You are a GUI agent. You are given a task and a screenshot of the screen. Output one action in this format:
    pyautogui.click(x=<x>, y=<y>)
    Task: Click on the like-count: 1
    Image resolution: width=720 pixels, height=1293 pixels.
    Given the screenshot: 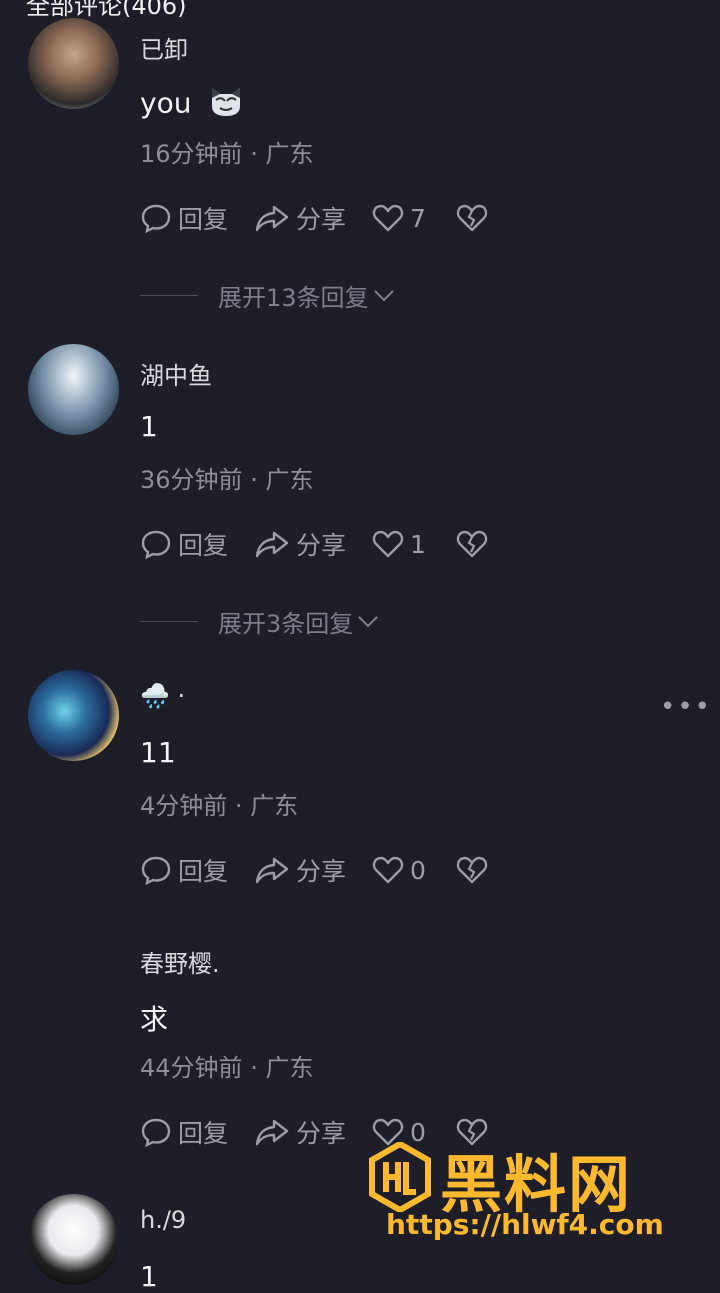 What is the action you would take?
    pyautogui.click(x=418, y=544)
    